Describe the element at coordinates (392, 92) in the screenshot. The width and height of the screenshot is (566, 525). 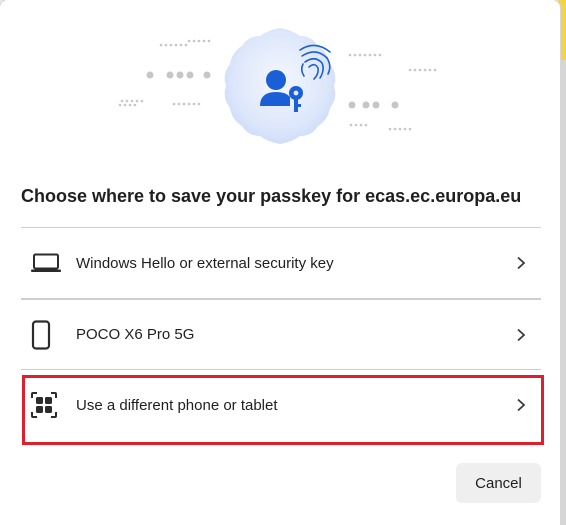
I see `decor-dots-right` at that location.